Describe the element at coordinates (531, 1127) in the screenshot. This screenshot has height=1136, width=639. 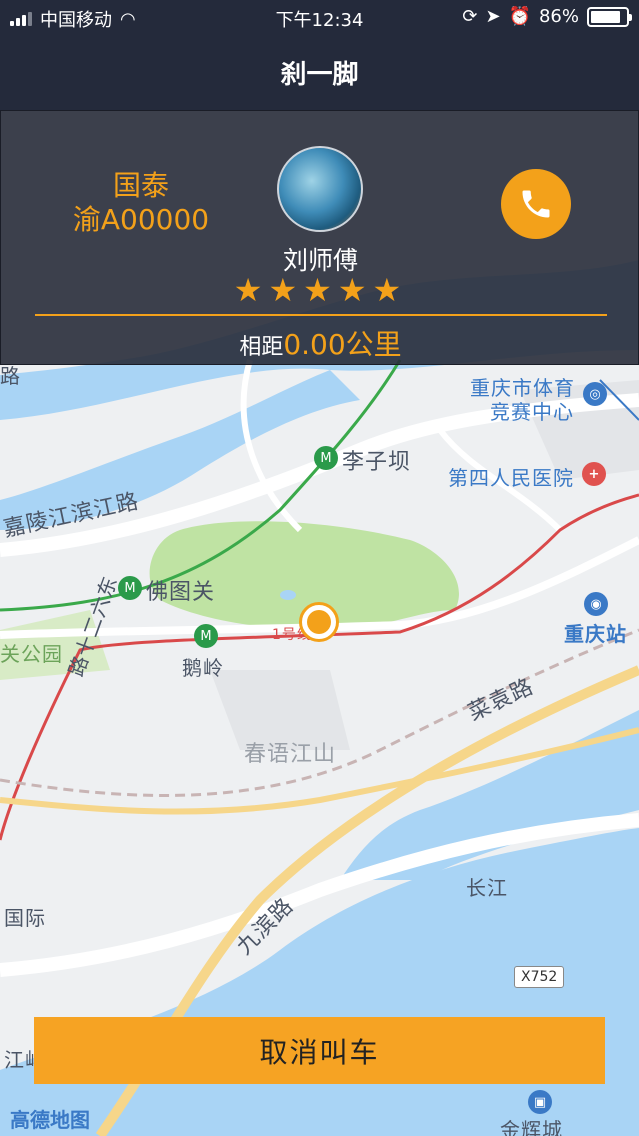
I see `map-label-jinhui: 金辉城` at that location.